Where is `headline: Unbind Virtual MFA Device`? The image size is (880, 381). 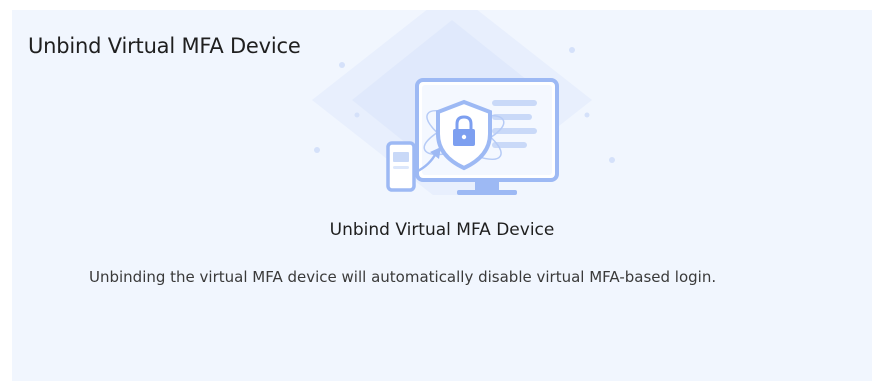 headline: Unbind Virtual MFA Device is located at coordinates (442, 230).